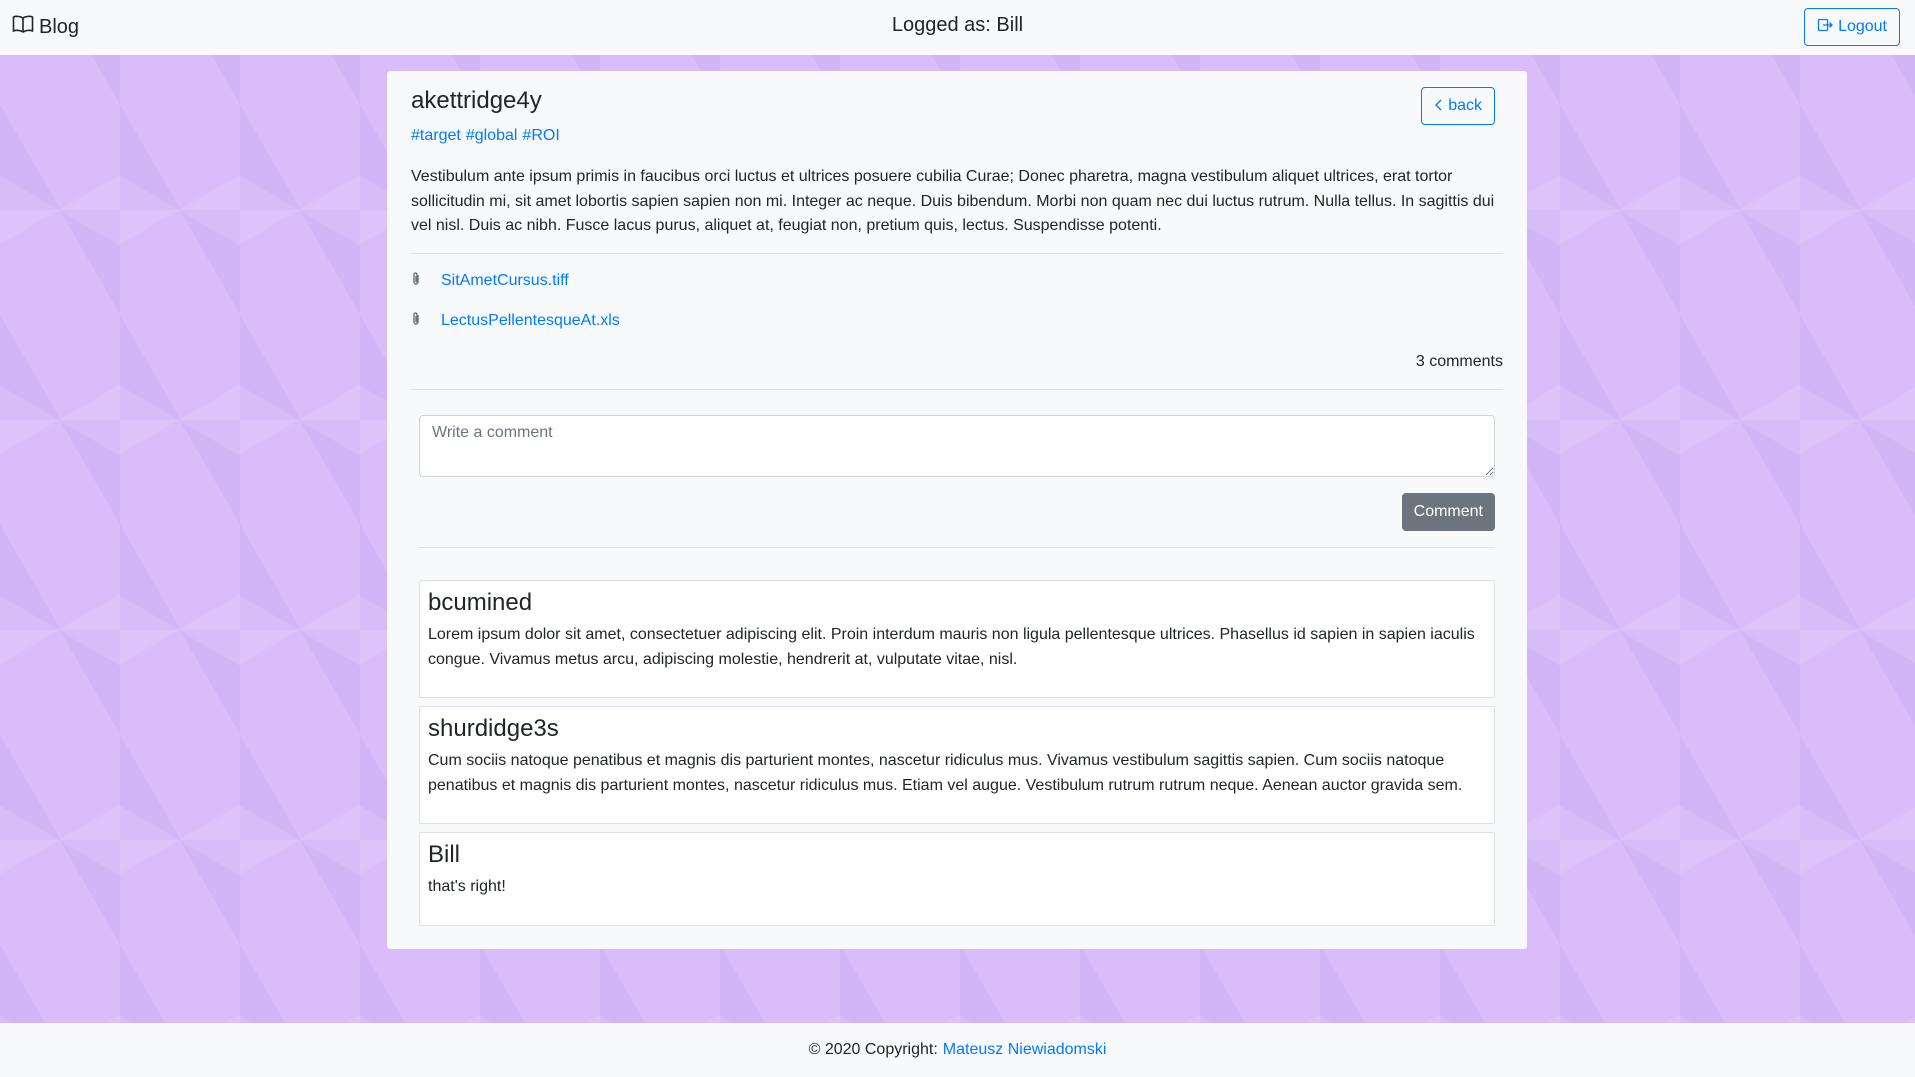  I want to click on comment-author: Bill, so click(444, 854).